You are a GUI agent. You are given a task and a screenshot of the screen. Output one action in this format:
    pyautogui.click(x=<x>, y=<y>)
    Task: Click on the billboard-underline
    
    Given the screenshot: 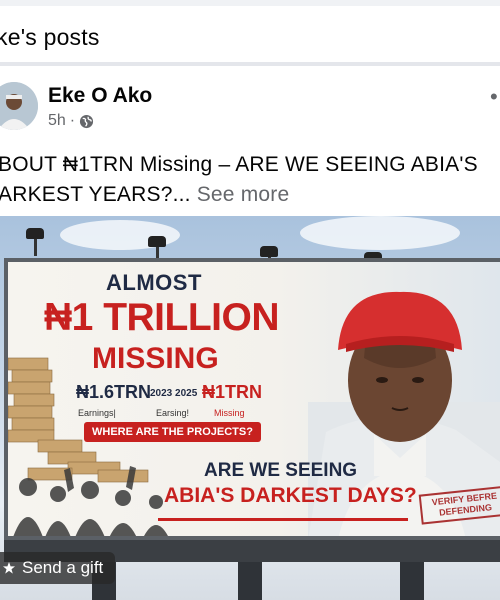 What is the action you would take?
    pyautogui.click(x=283, y=519)
    